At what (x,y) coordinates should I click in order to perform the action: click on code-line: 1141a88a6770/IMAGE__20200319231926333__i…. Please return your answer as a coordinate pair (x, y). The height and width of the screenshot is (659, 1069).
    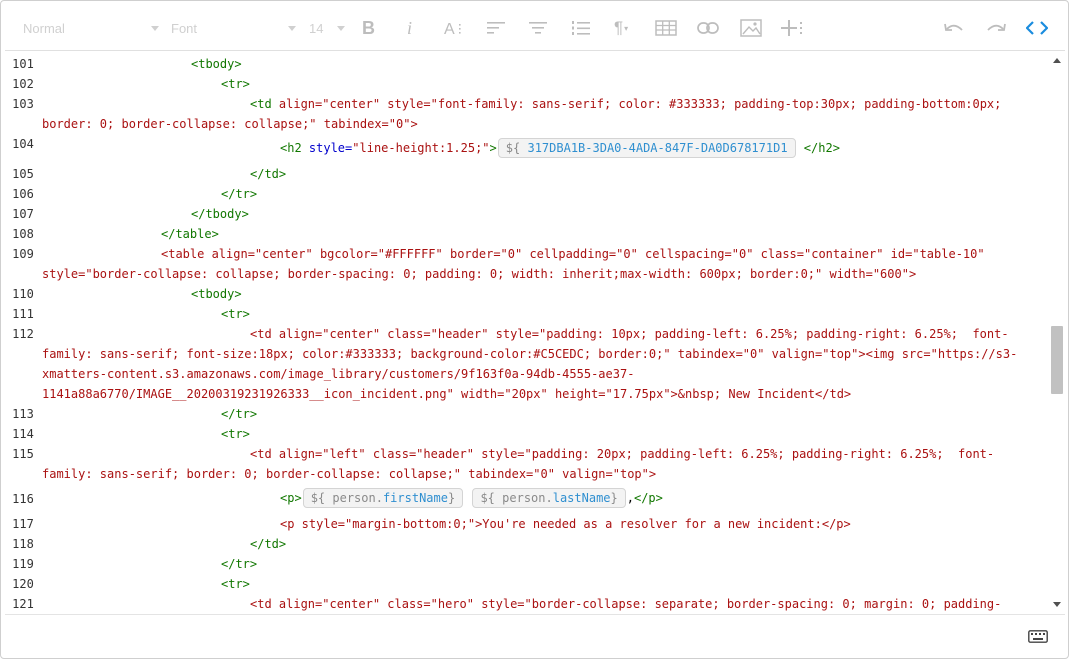
    Looking at the image, I should click on (447, 394).